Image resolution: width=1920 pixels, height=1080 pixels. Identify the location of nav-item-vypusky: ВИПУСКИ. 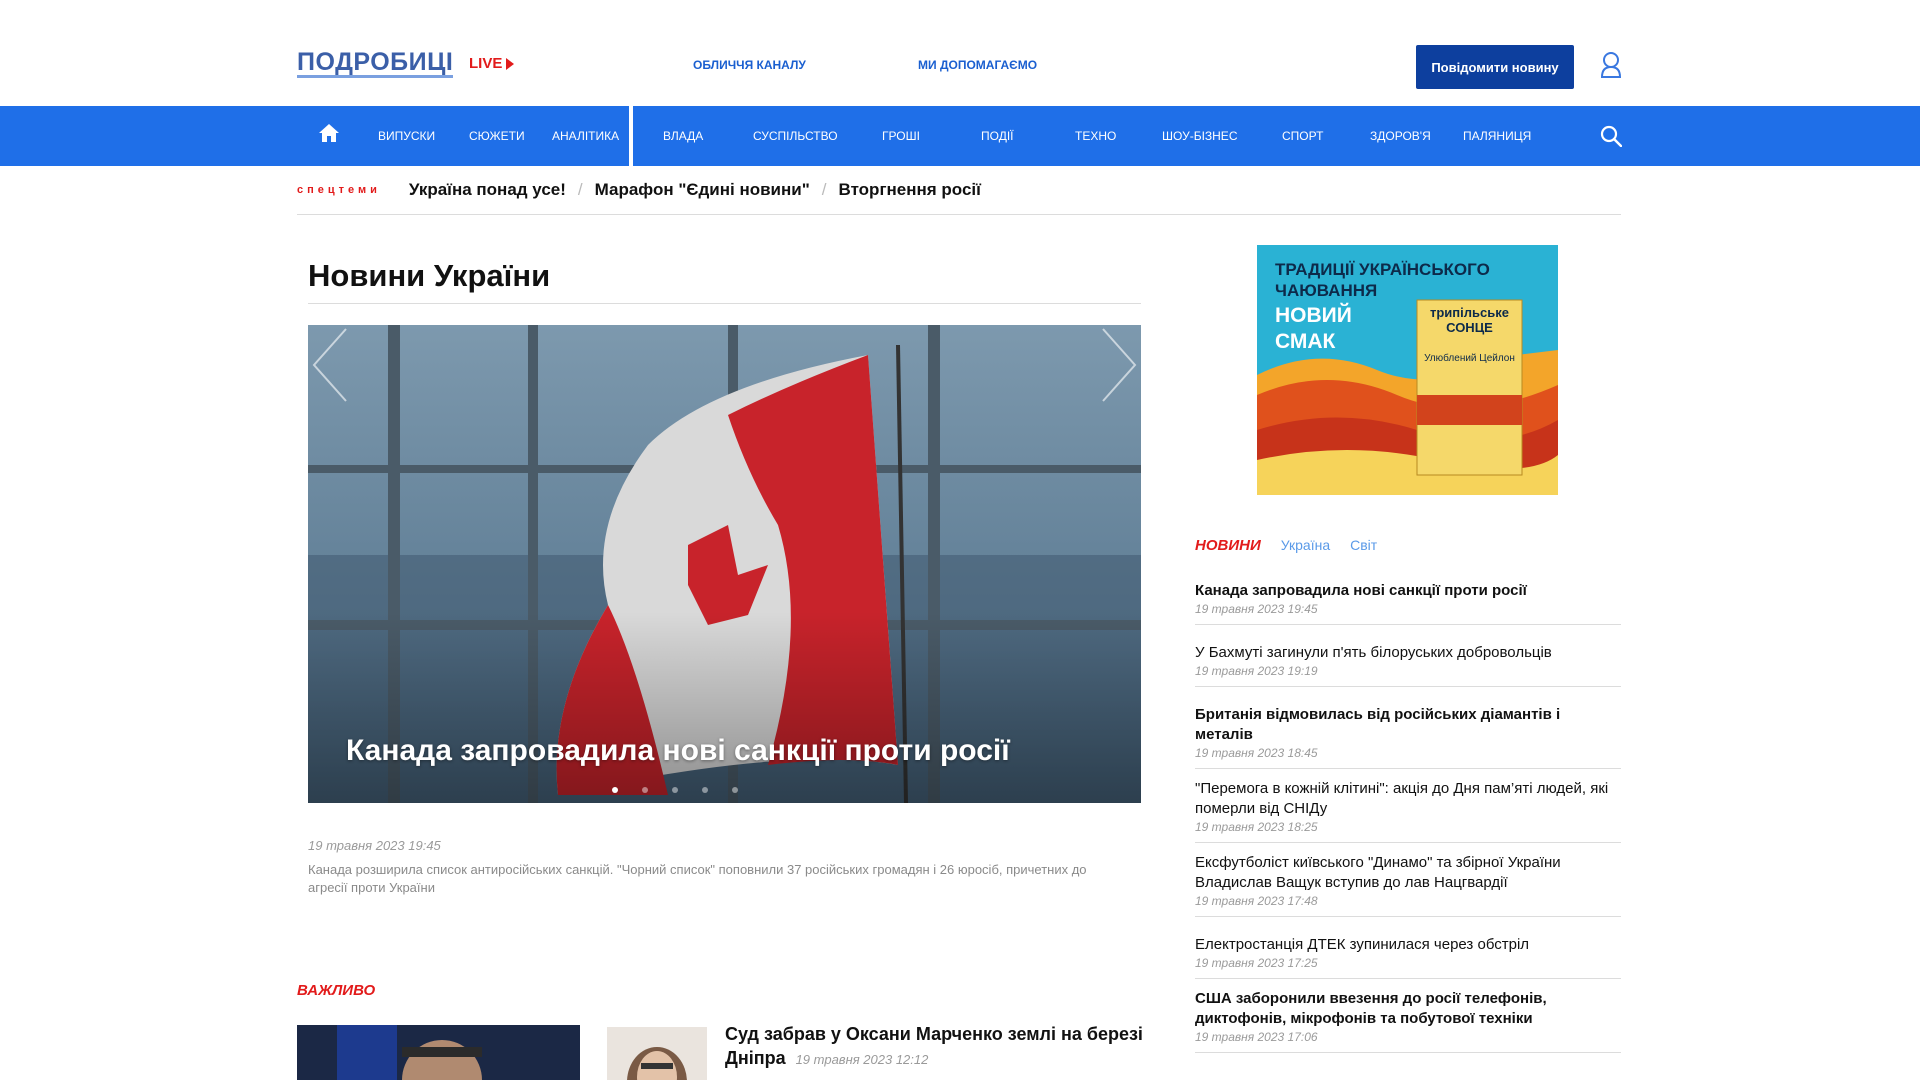
(406, 136).